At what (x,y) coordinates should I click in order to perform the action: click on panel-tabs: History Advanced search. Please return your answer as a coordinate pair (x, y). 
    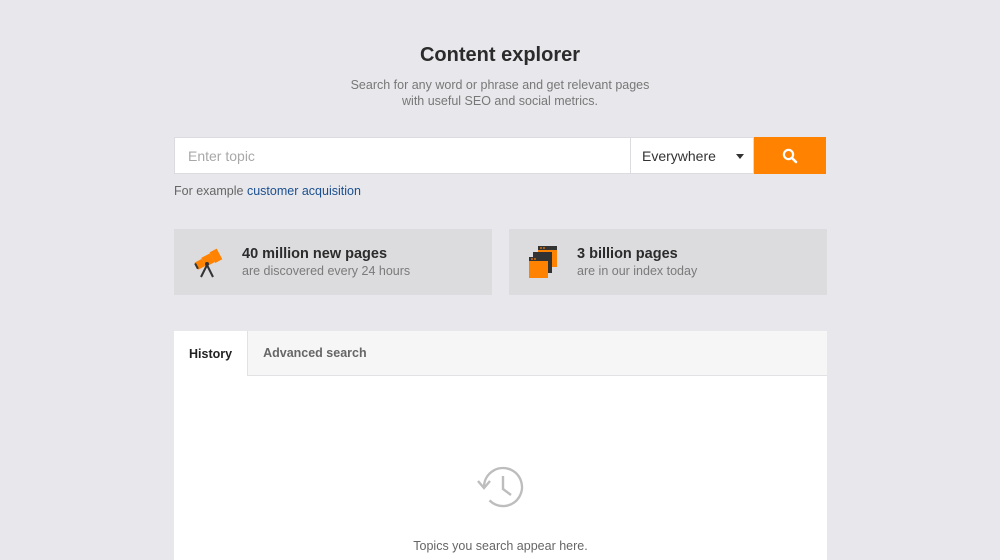
    Looking at the image, I should click on (500, 353).